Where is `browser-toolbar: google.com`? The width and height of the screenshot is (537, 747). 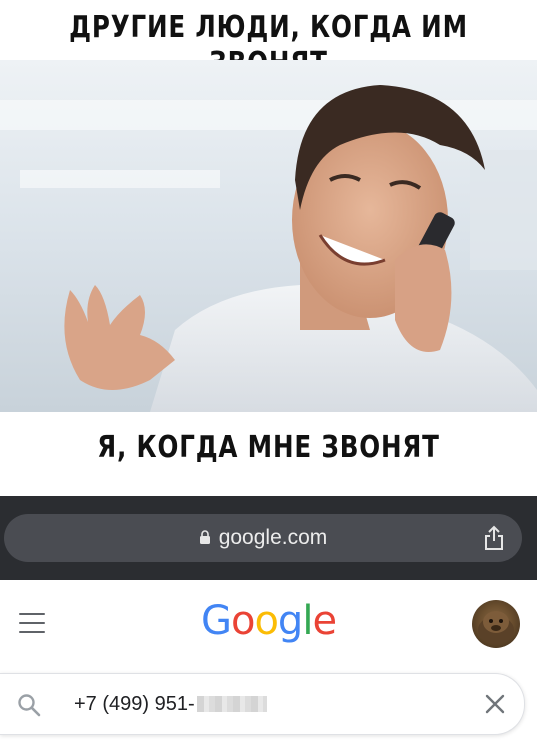
browser-toolbar: google.com is located at coordinates (268, 538).